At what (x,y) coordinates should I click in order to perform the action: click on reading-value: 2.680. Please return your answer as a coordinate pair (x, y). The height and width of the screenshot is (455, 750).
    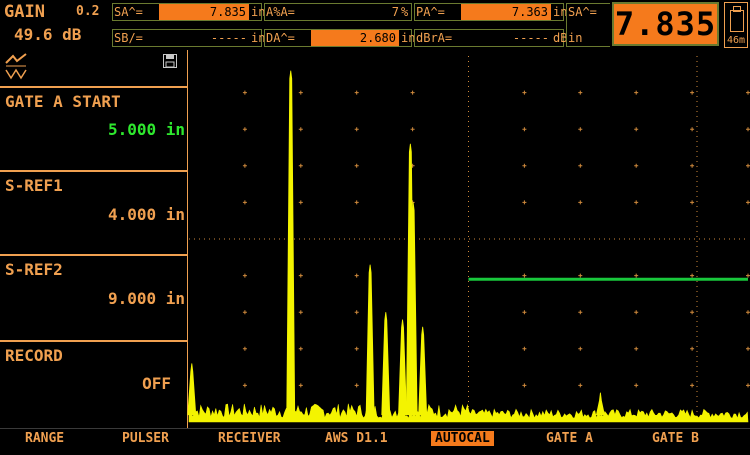
    Looking at the image, I should click on (355, 38).